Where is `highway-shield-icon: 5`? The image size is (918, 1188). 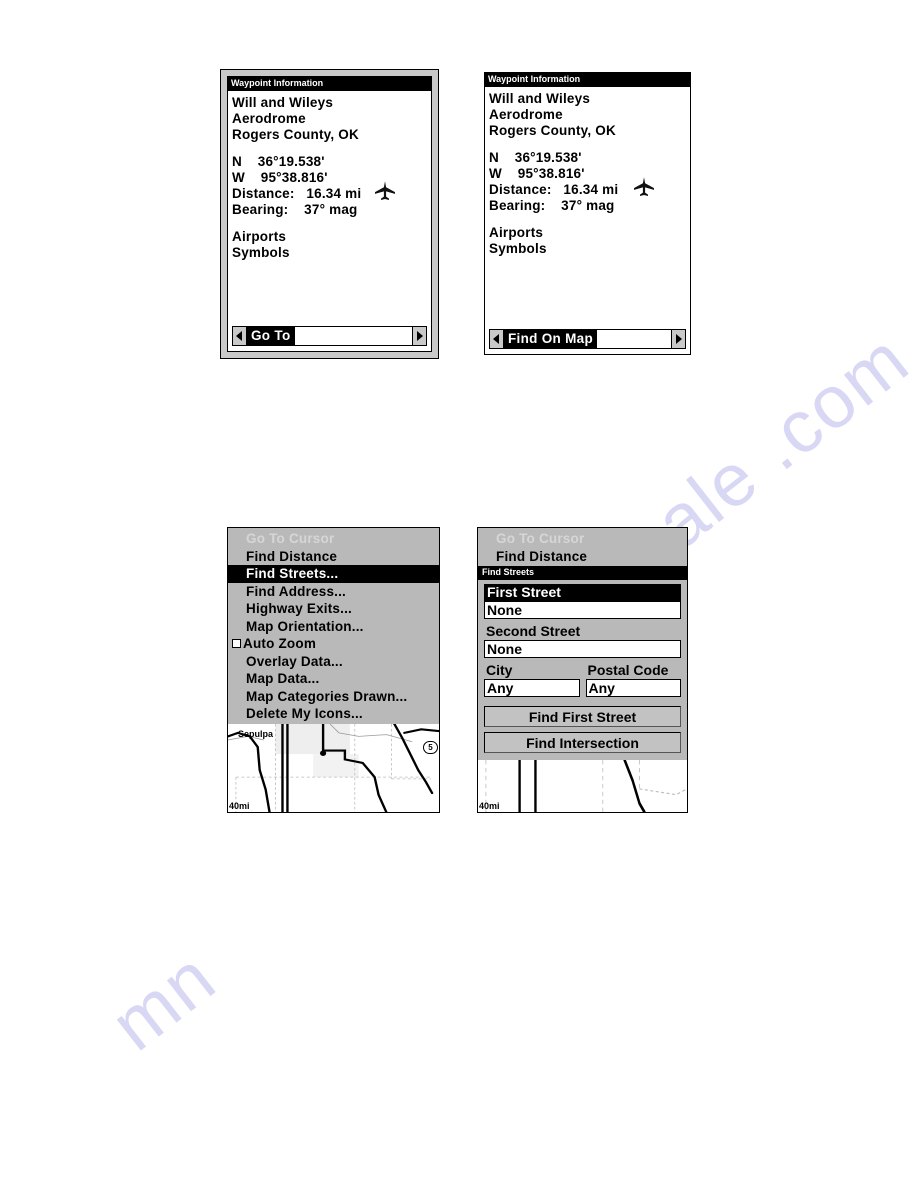
highway-shield-icon: 5 is located at coordinates (430, 747).